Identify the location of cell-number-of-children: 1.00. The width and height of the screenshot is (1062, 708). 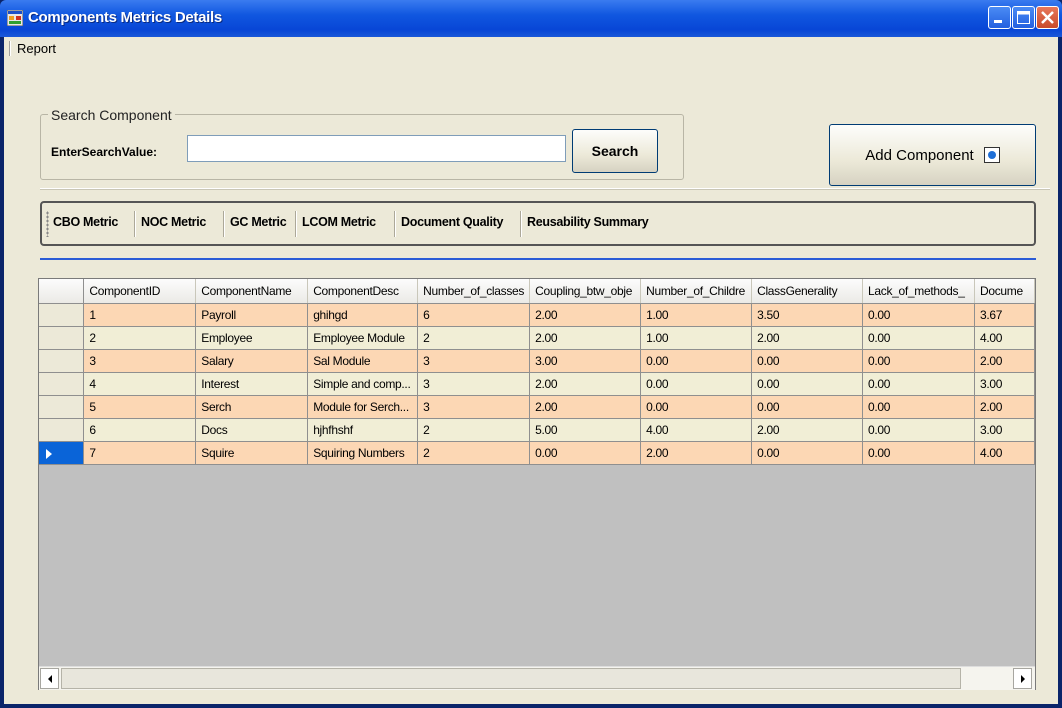
(696, 315).